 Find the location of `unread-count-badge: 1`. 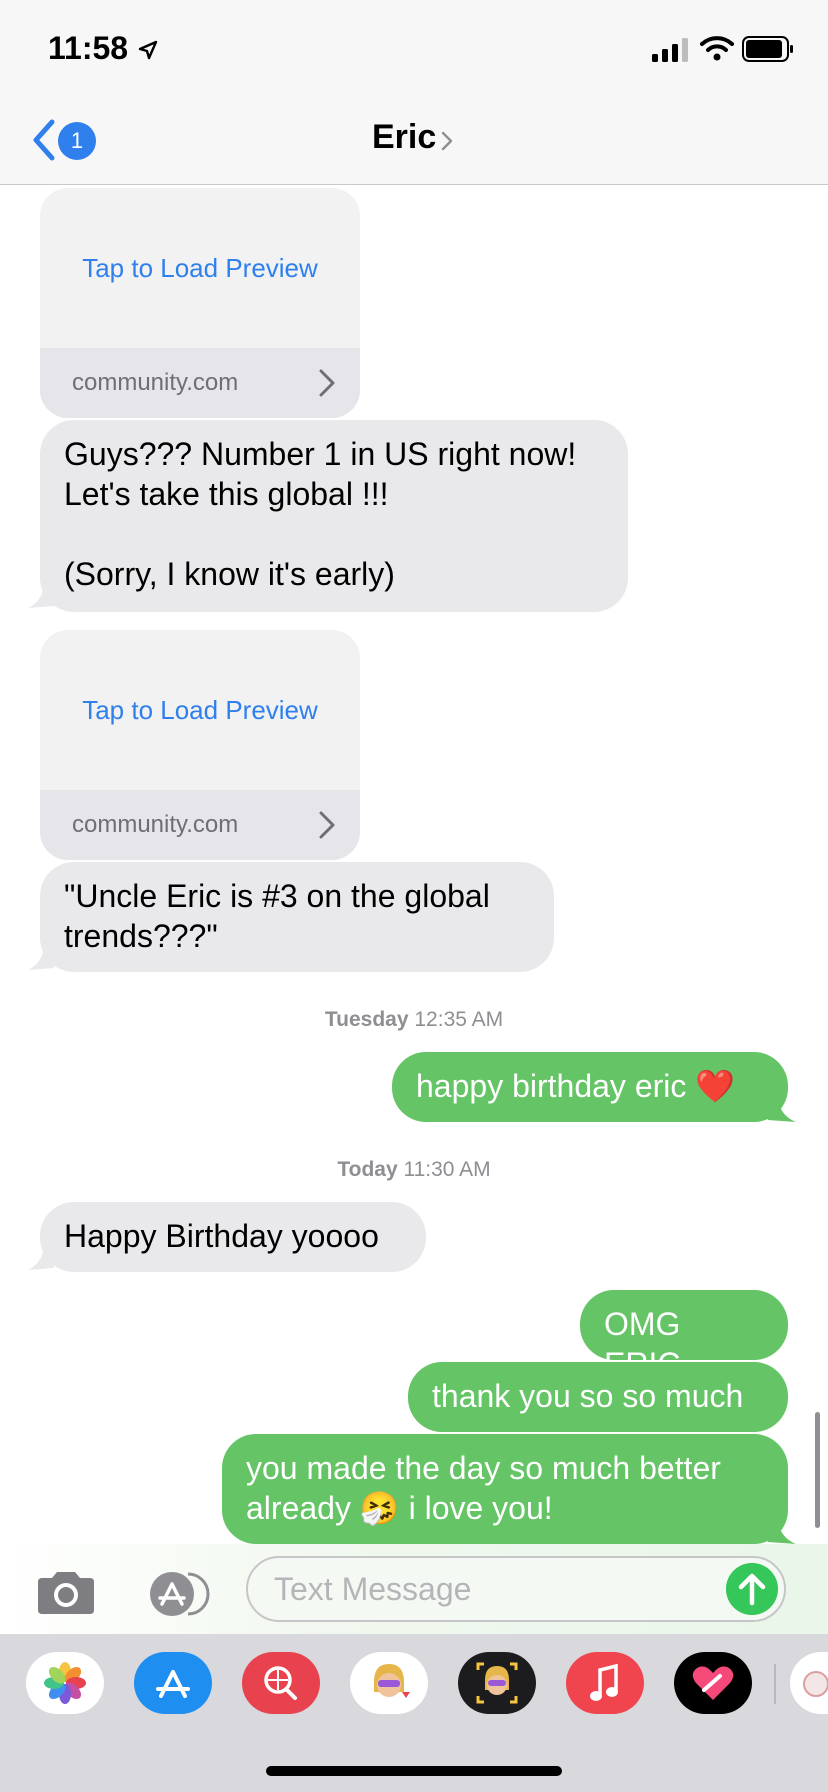

unread-count-badge: 1 is located at coordinates (77, 141).